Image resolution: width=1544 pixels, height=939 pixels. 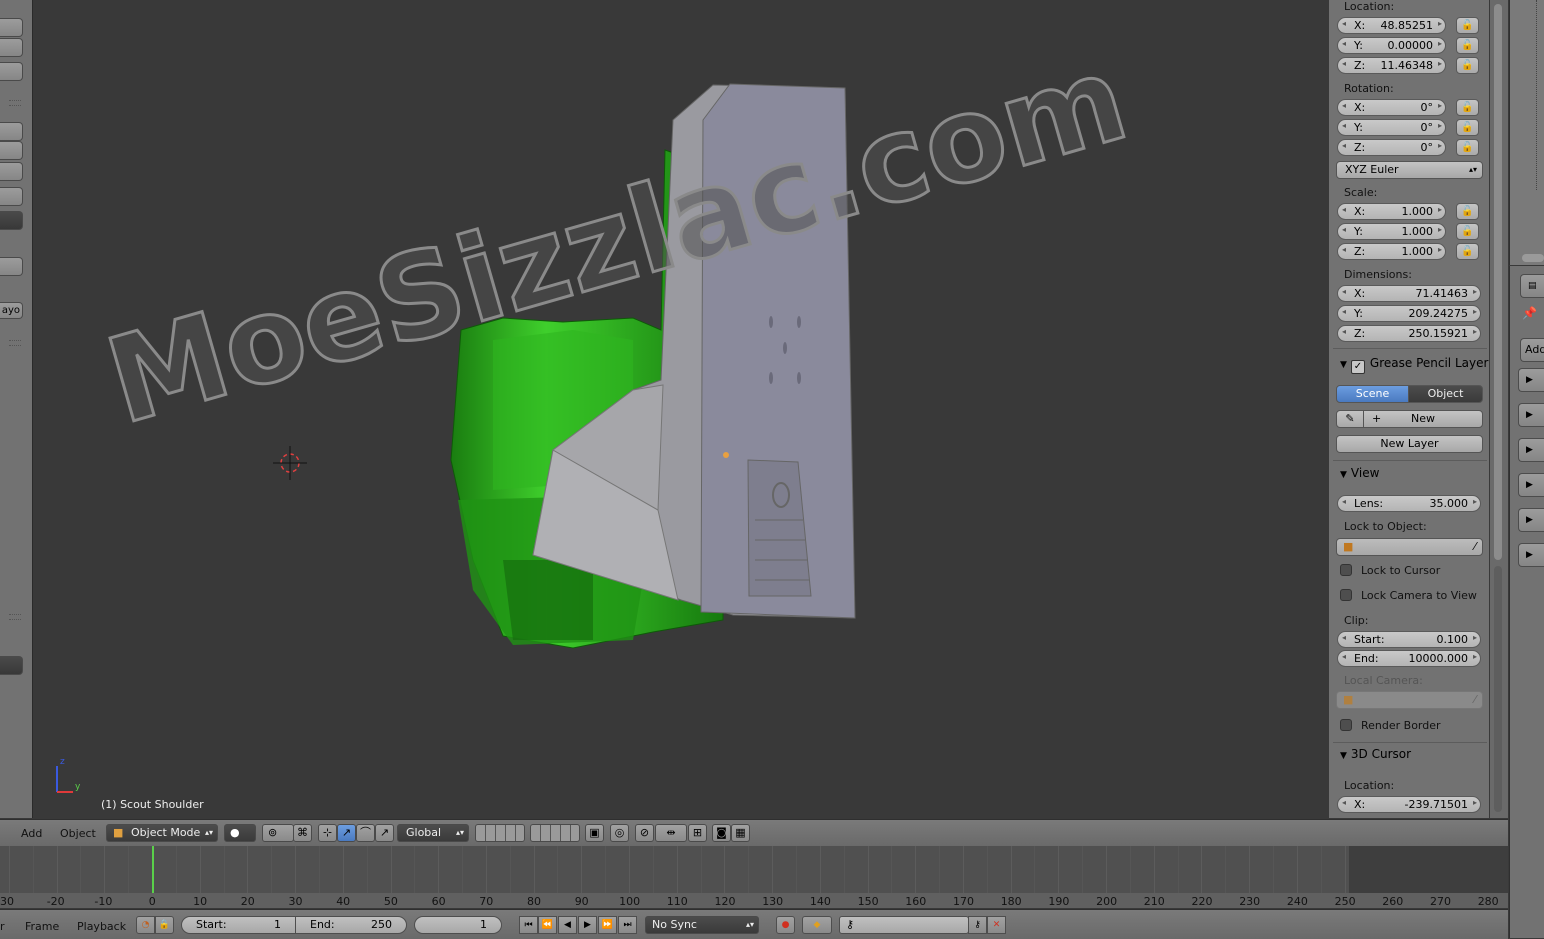 What do you see at coordinates (1533, 258) in the screenshot?
I see `outliner-scroll` at bounding box center [1533, 258].